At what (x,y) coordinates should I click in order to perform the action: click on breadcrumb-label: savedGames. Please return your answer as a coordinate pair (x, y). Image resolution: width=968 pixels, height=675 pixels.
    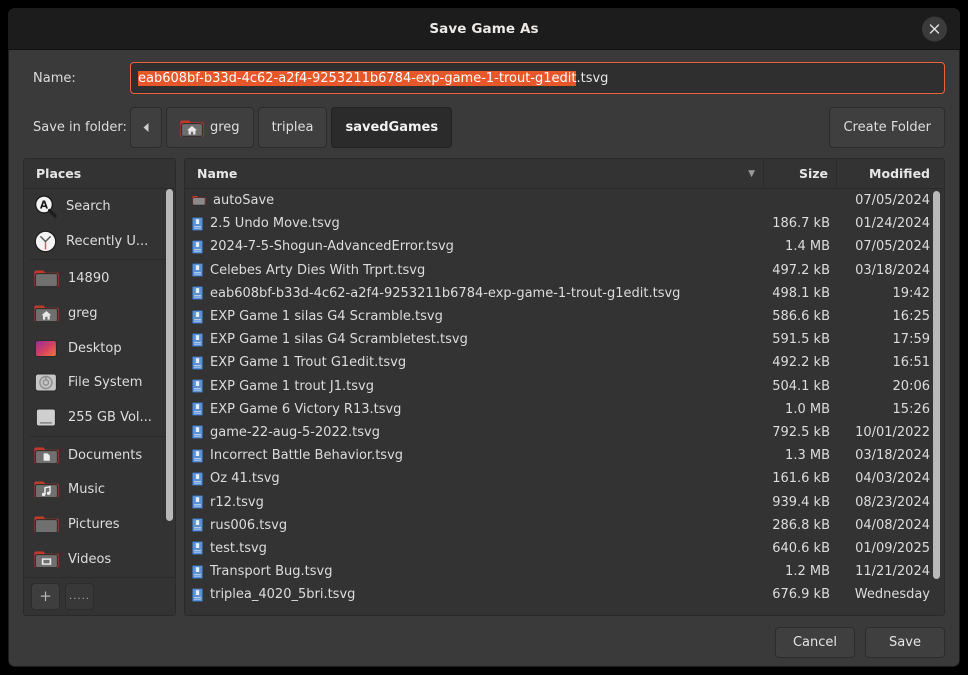
    Looking at the image, I should click on (392, 127).